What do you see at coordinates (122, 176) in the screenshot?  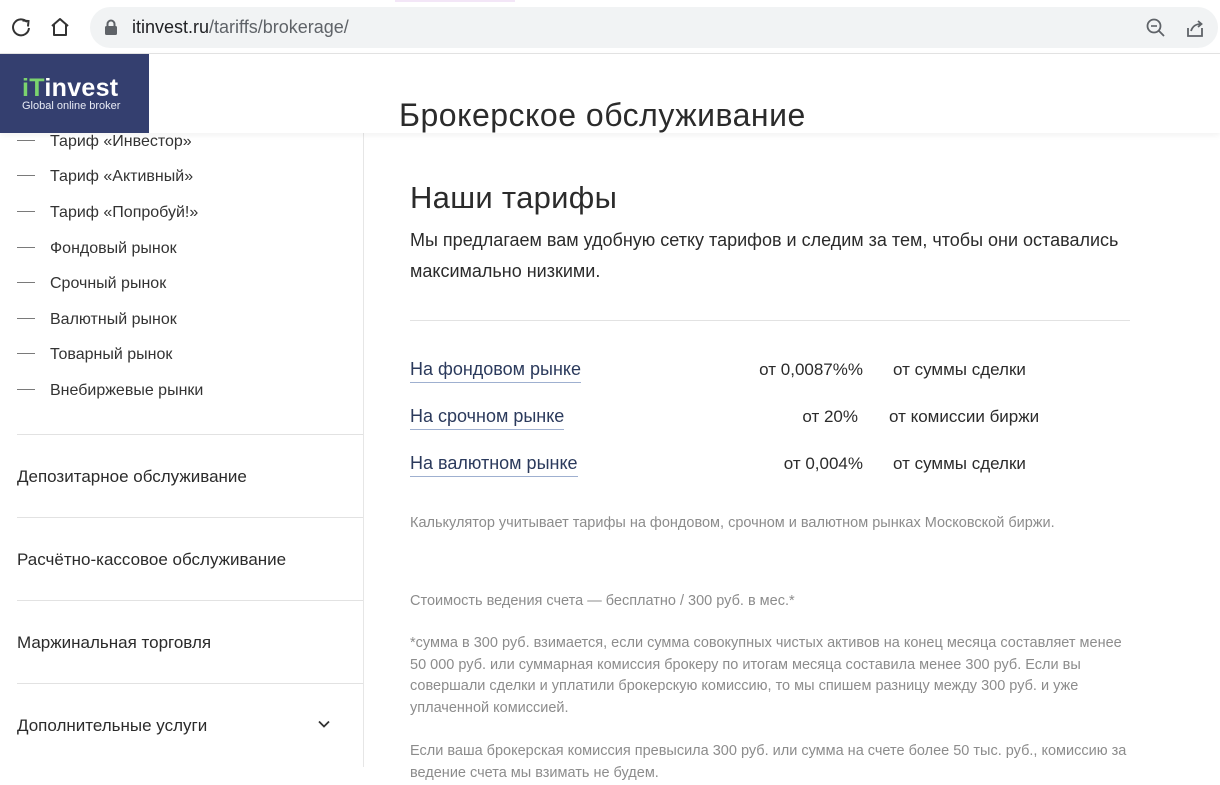 I see `sidebar-item-label: Тариф «Активный»` at bounding box center [122, 176].